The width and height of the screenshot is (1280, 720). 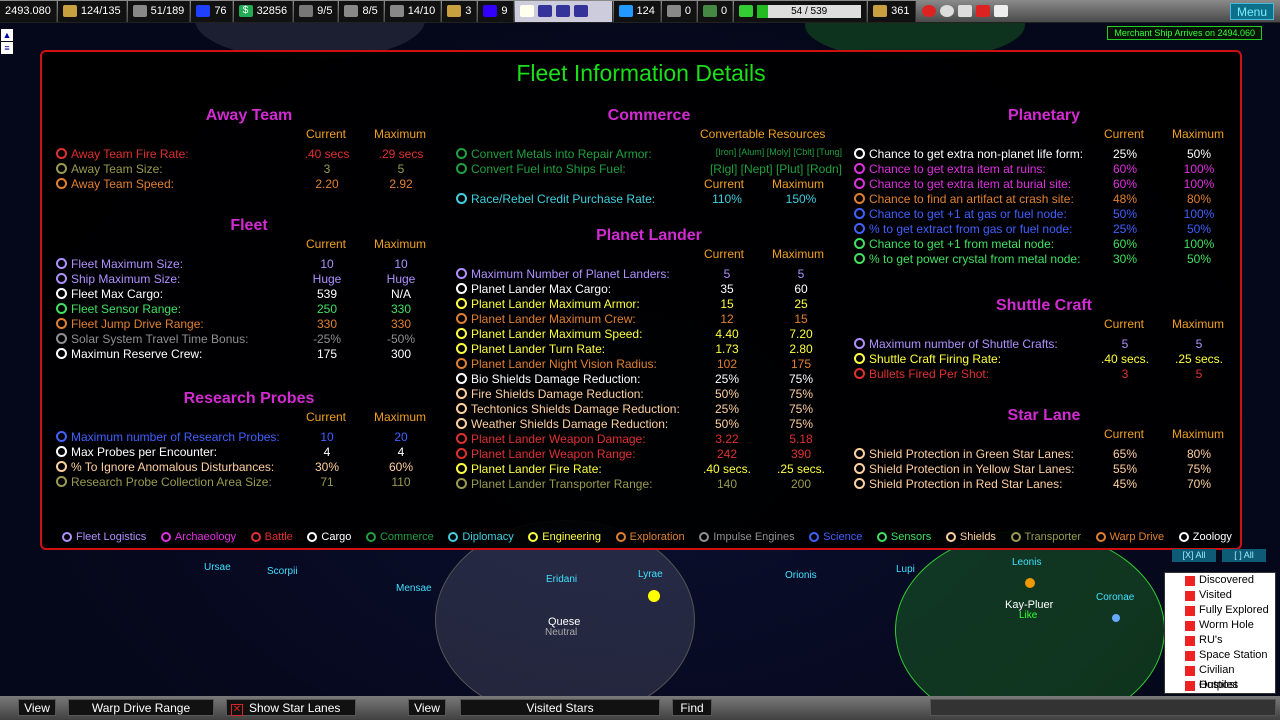 What do you see at coordinates (546, 454) in the screenshot?
I see `stat-label: Planet Lander Weapon Range:` at bounding box center [546, 454].